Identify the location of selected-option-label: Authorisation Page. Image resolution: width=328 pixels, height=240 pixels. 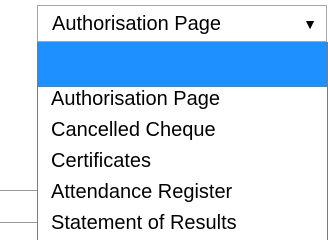
(137, 24).